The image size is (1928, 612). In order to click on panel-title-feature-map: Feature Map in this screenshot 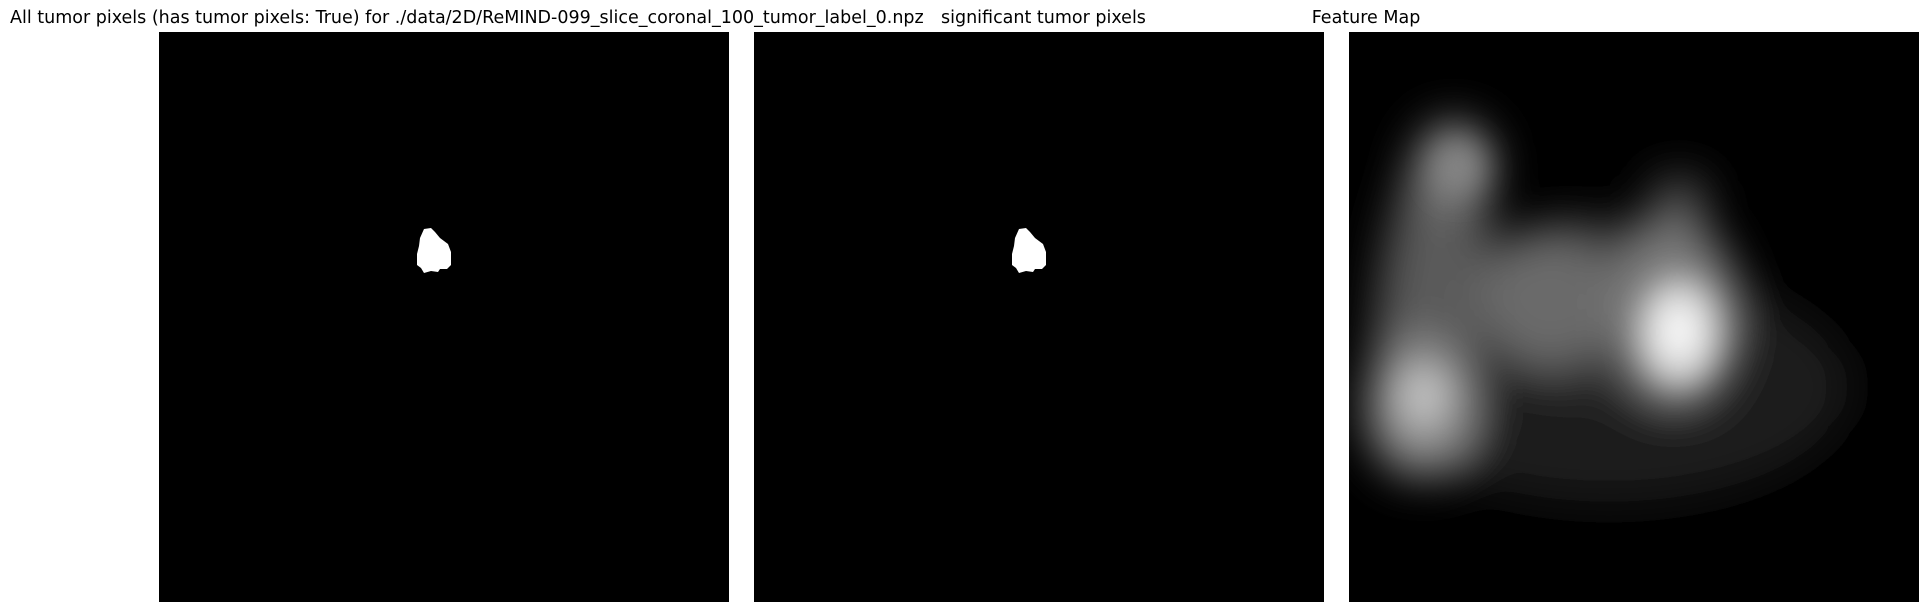, I will do `click(1366, 18)`.